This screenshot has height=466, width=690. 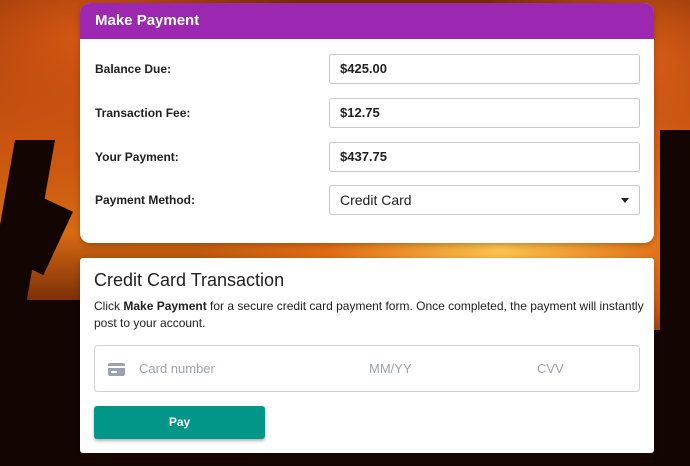 What do you see at coordinates (165, 306) in the screenshot?
I see `description-bold: Make Payment` at bounding box center [165, 306].